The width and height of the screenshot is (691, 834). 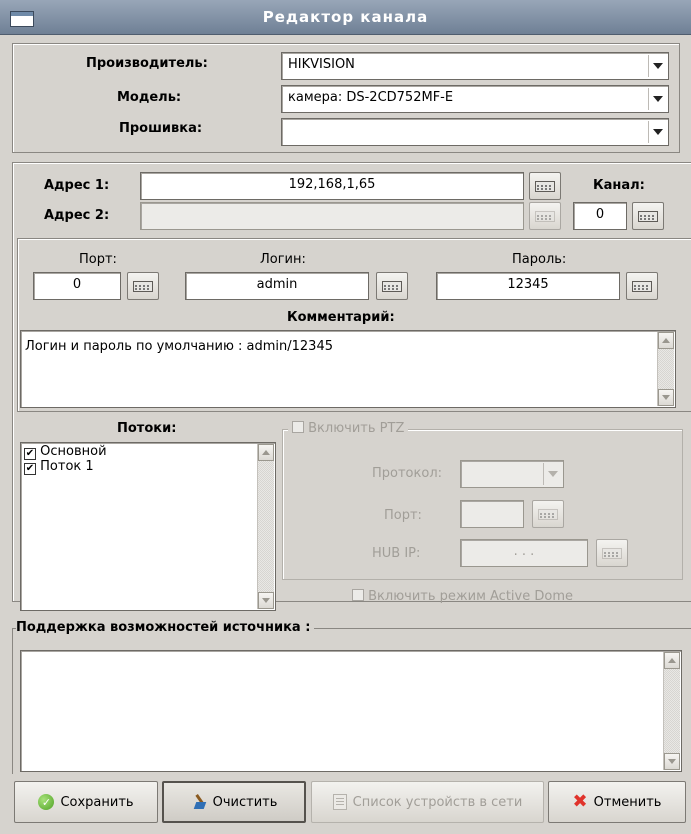 I want to click on ptz-enable-checkbox, so click(x=298, y=427).